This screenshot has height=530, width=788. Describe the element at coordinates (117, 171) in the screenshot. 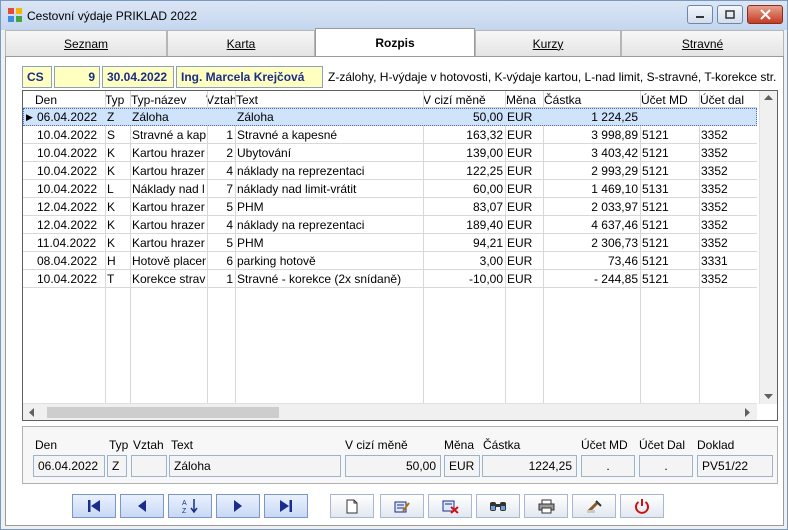

I see `cell-typ: K` at that location.